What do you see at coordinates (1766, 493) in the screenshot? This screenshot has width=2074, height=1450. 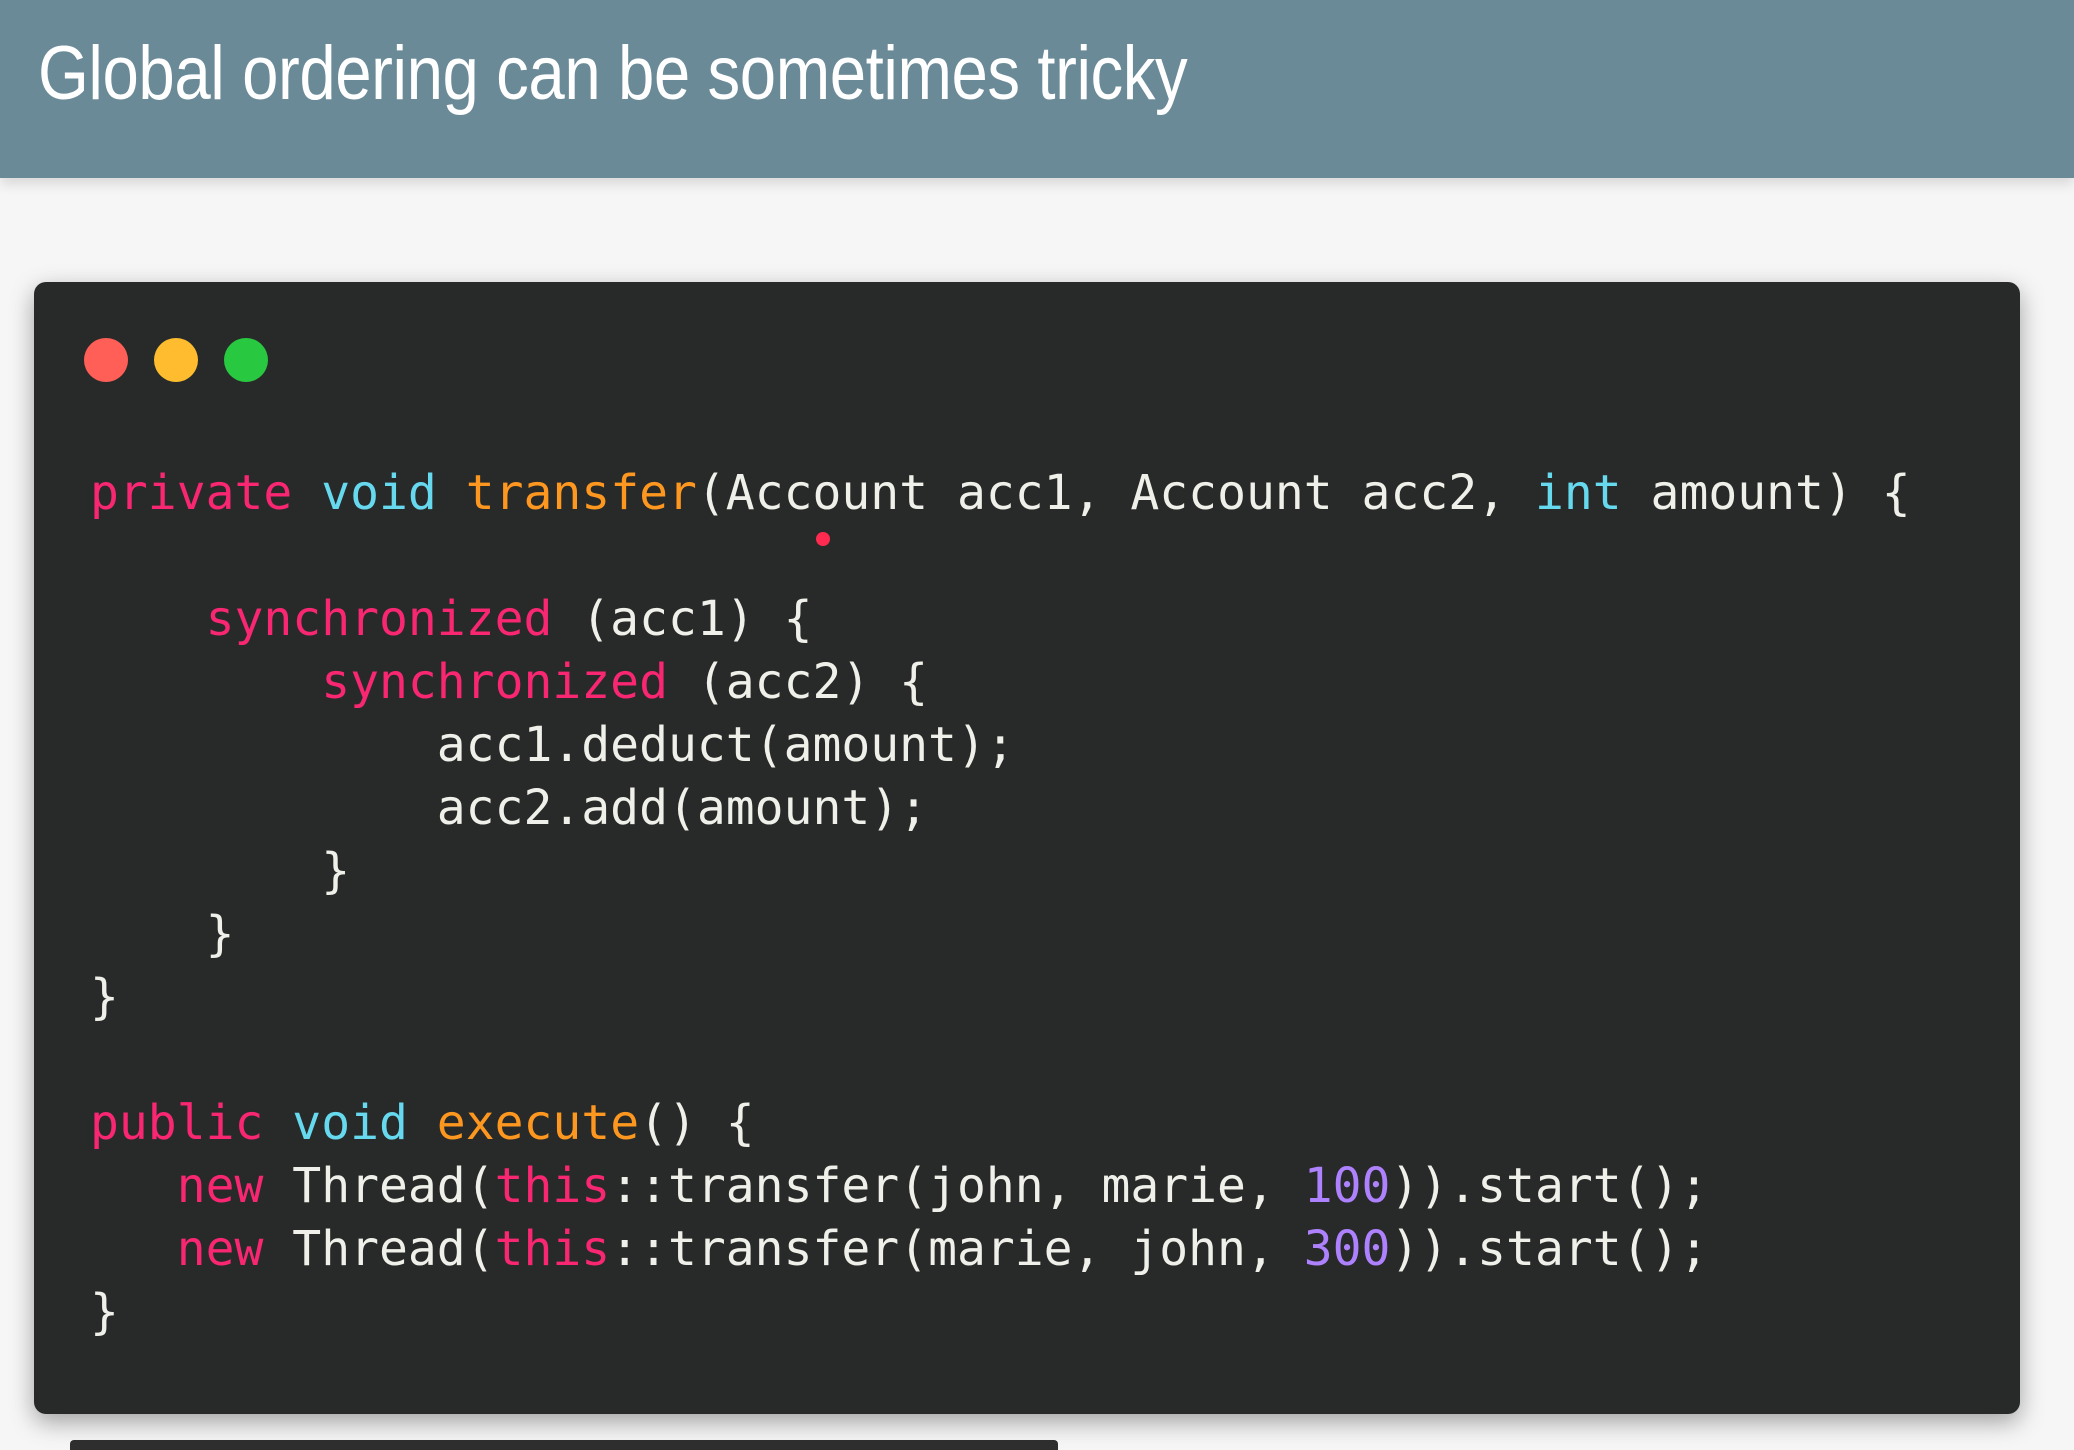 I see `code-token-plain: amount) {` at bounding box center [1766, 493].